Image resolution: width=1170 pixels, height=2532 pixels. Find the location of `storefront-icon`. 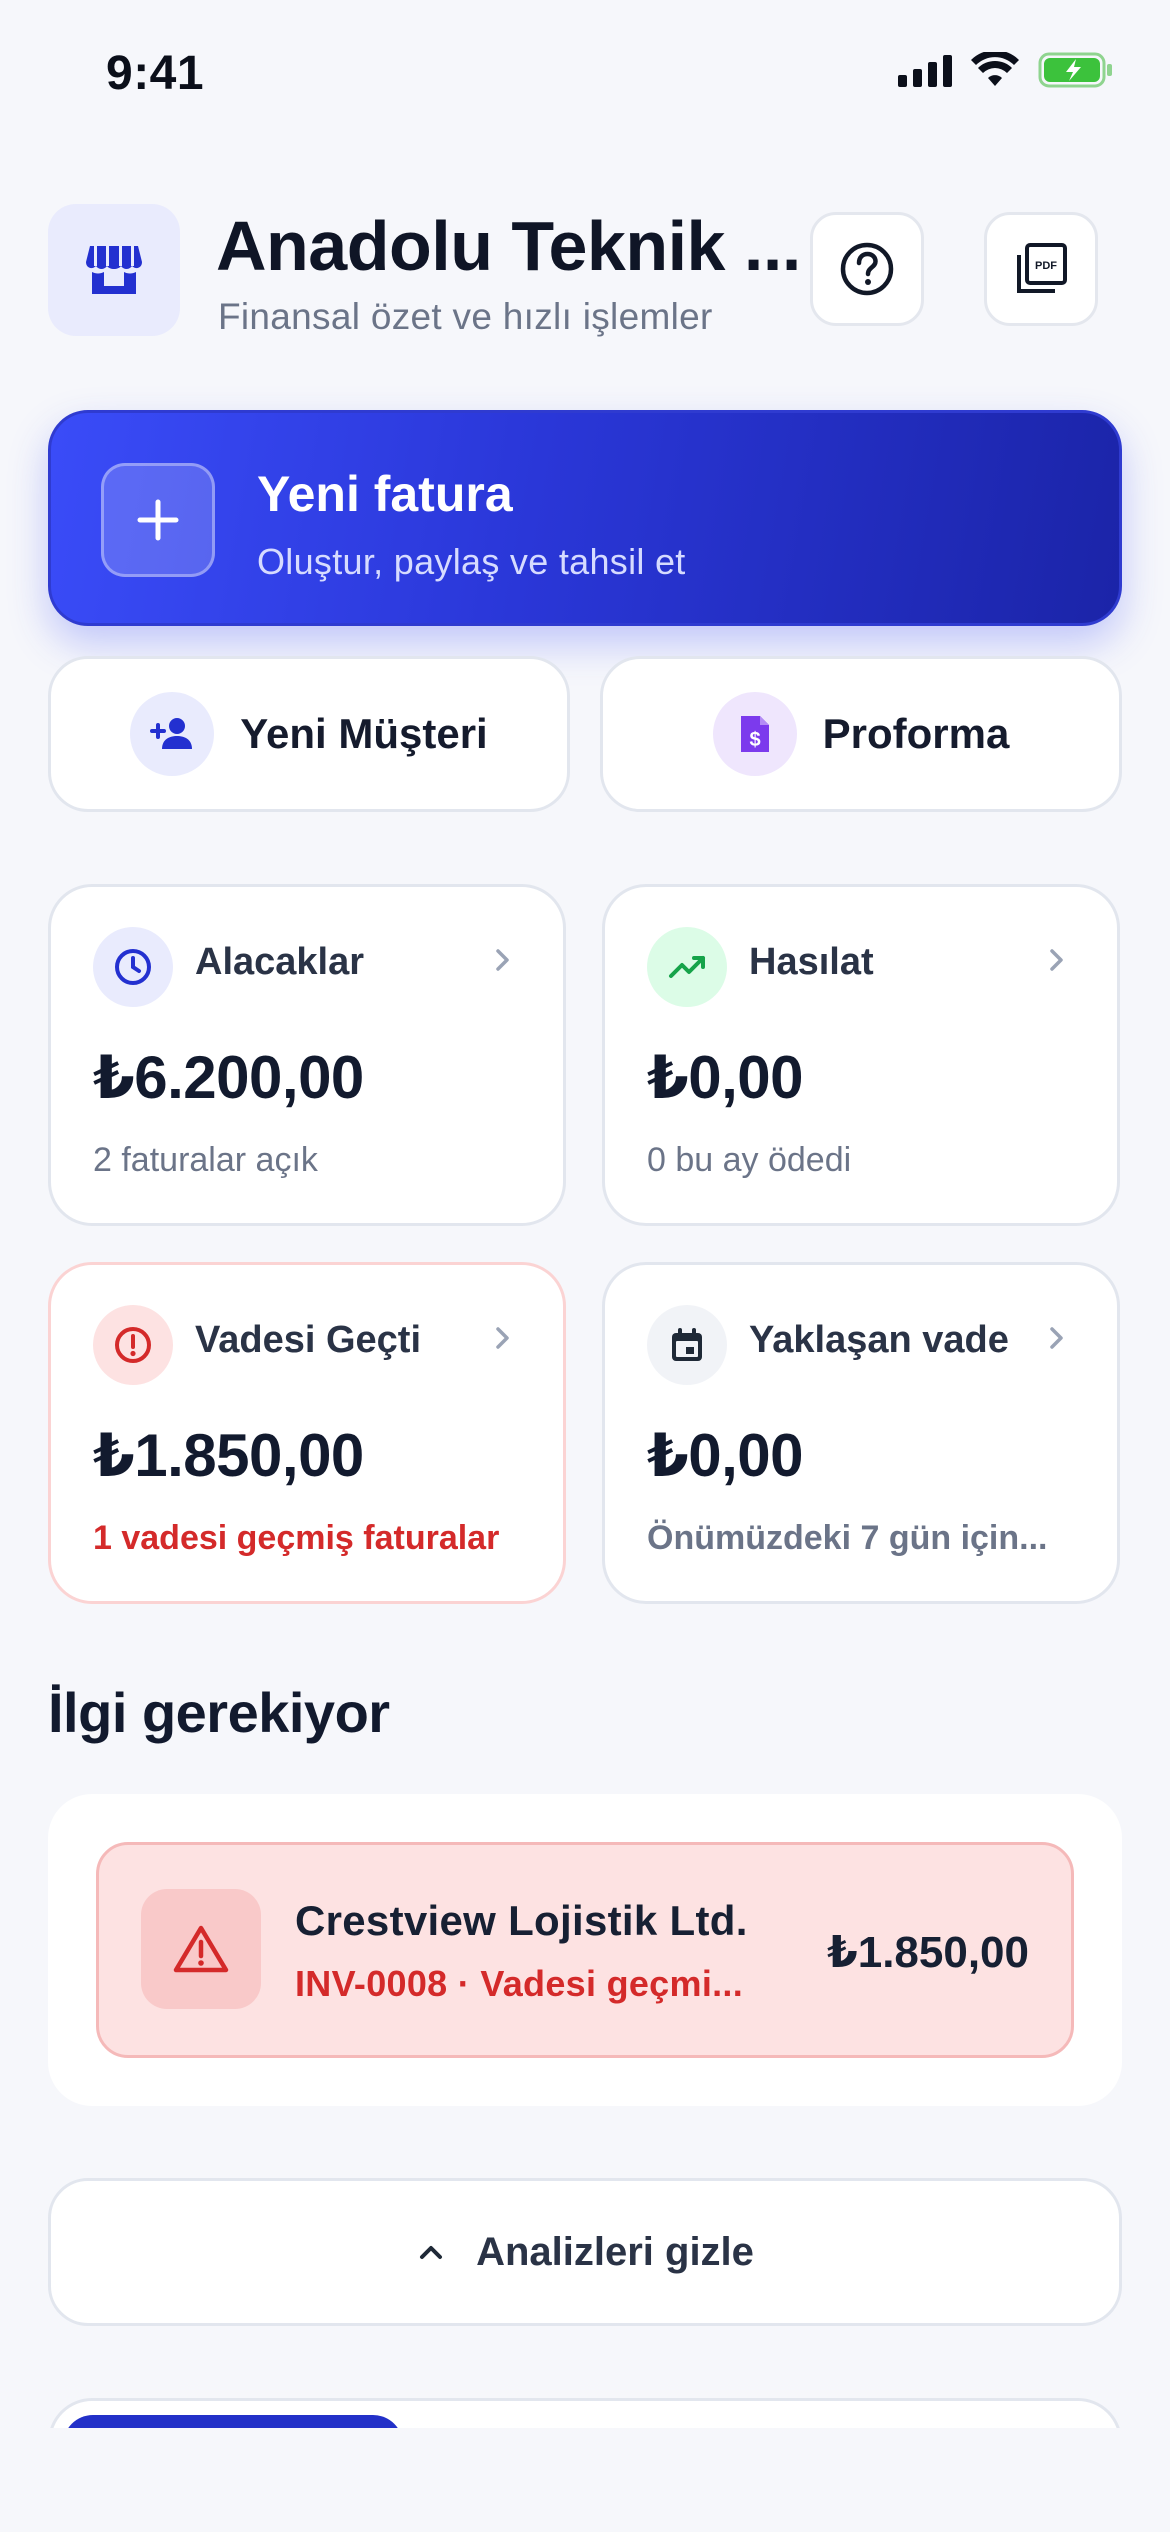

storefront-icon is located at coordinates (114, 270).